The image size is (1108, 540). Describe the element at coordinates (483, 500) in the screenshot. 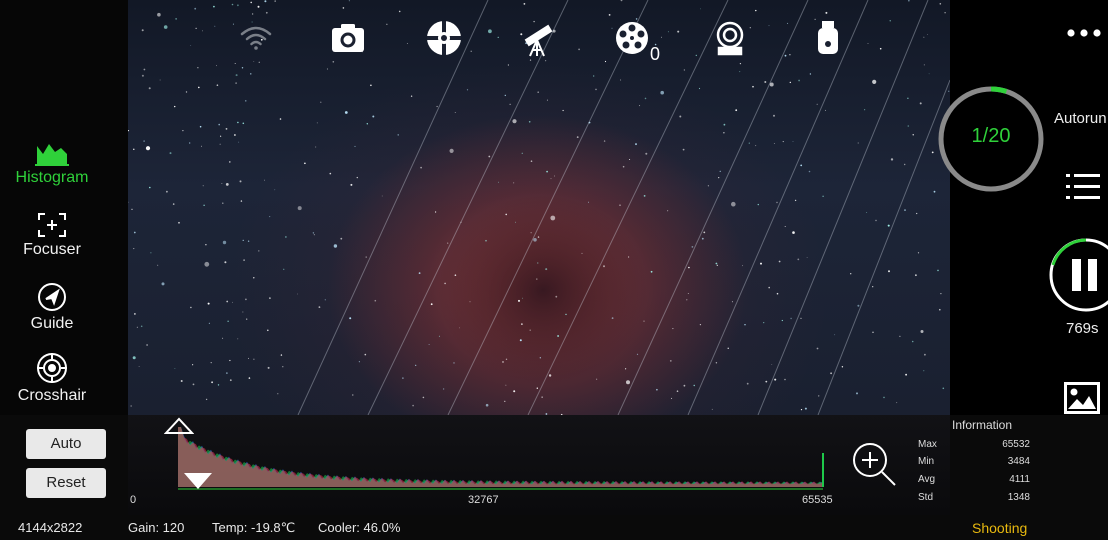

I see `axis-mid-label: 32767` at that location.